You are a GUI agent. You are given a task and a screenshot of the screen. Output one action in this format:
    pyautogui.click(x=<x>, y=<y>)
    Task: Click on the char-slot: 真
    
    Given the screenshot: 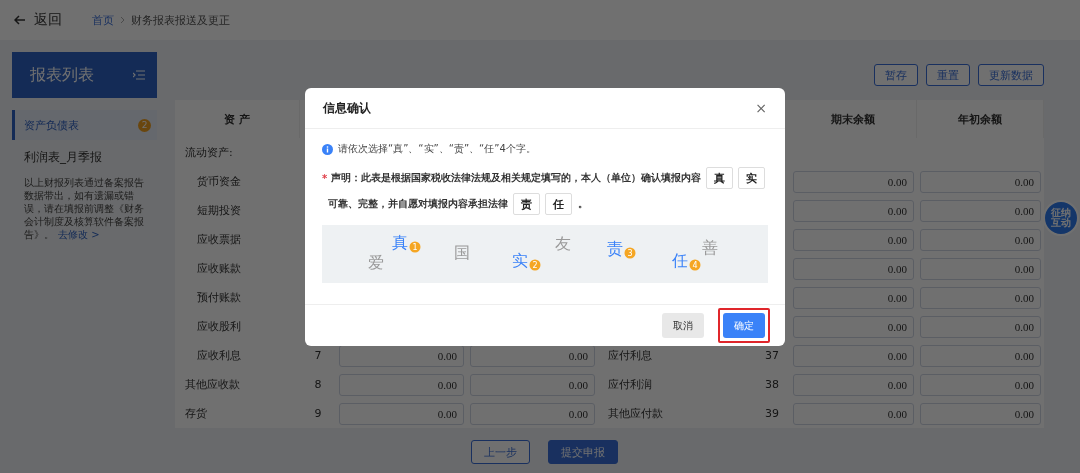 What is the action you would take?
    pyautogui.click(x=720, y=178)
    